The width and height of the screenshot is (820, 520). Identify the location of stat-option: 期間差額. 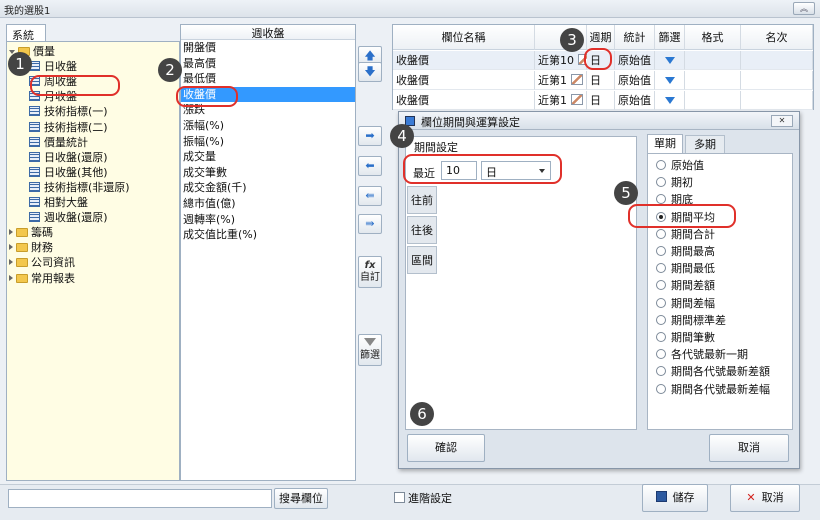
(685, 285).